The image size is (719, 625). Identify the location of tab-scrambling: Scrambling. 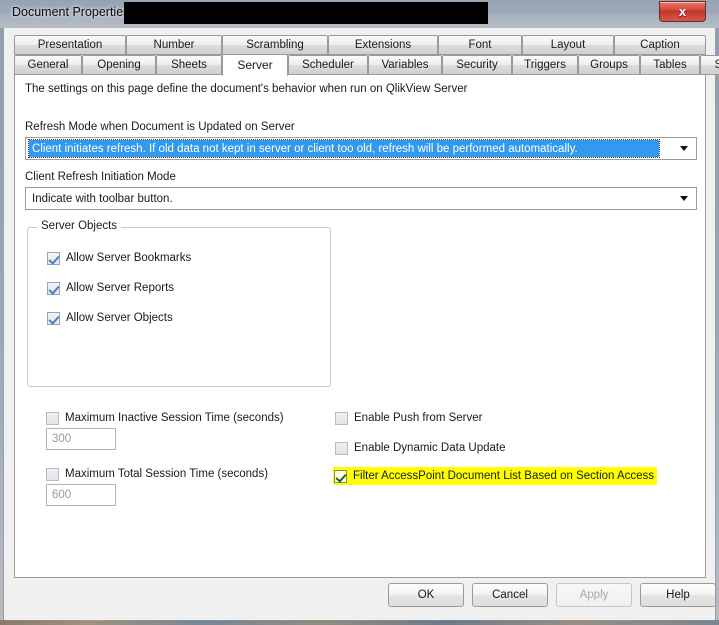
(275, 45).